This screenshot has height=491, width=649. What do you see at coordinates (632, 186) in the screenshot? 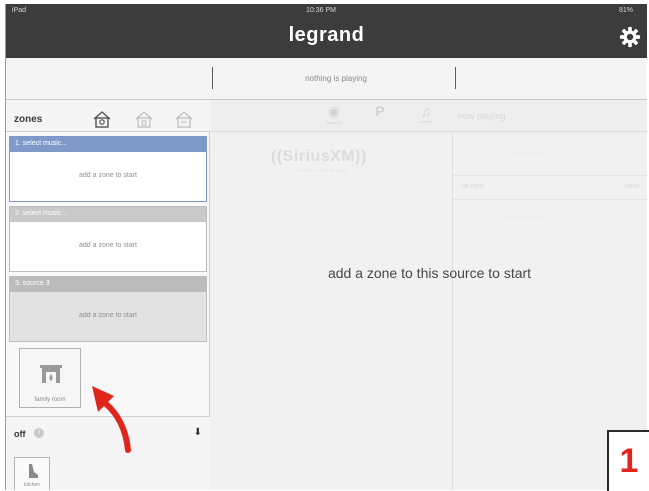
I see `clear-queue-button: clear` at bounding box center [632, 186].